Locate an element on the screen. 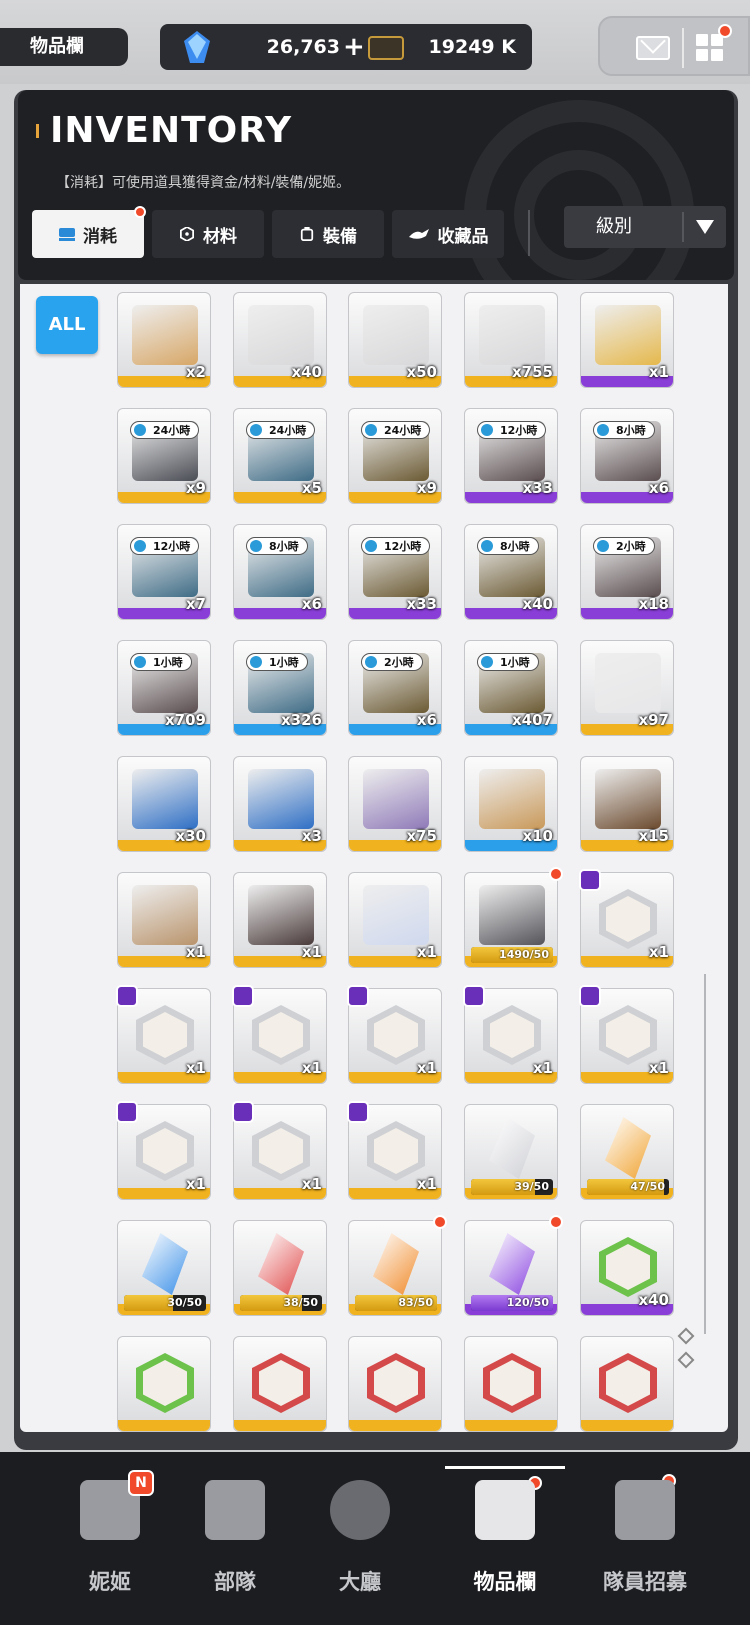  portrait-frame is located at coordinates (628, 1035).